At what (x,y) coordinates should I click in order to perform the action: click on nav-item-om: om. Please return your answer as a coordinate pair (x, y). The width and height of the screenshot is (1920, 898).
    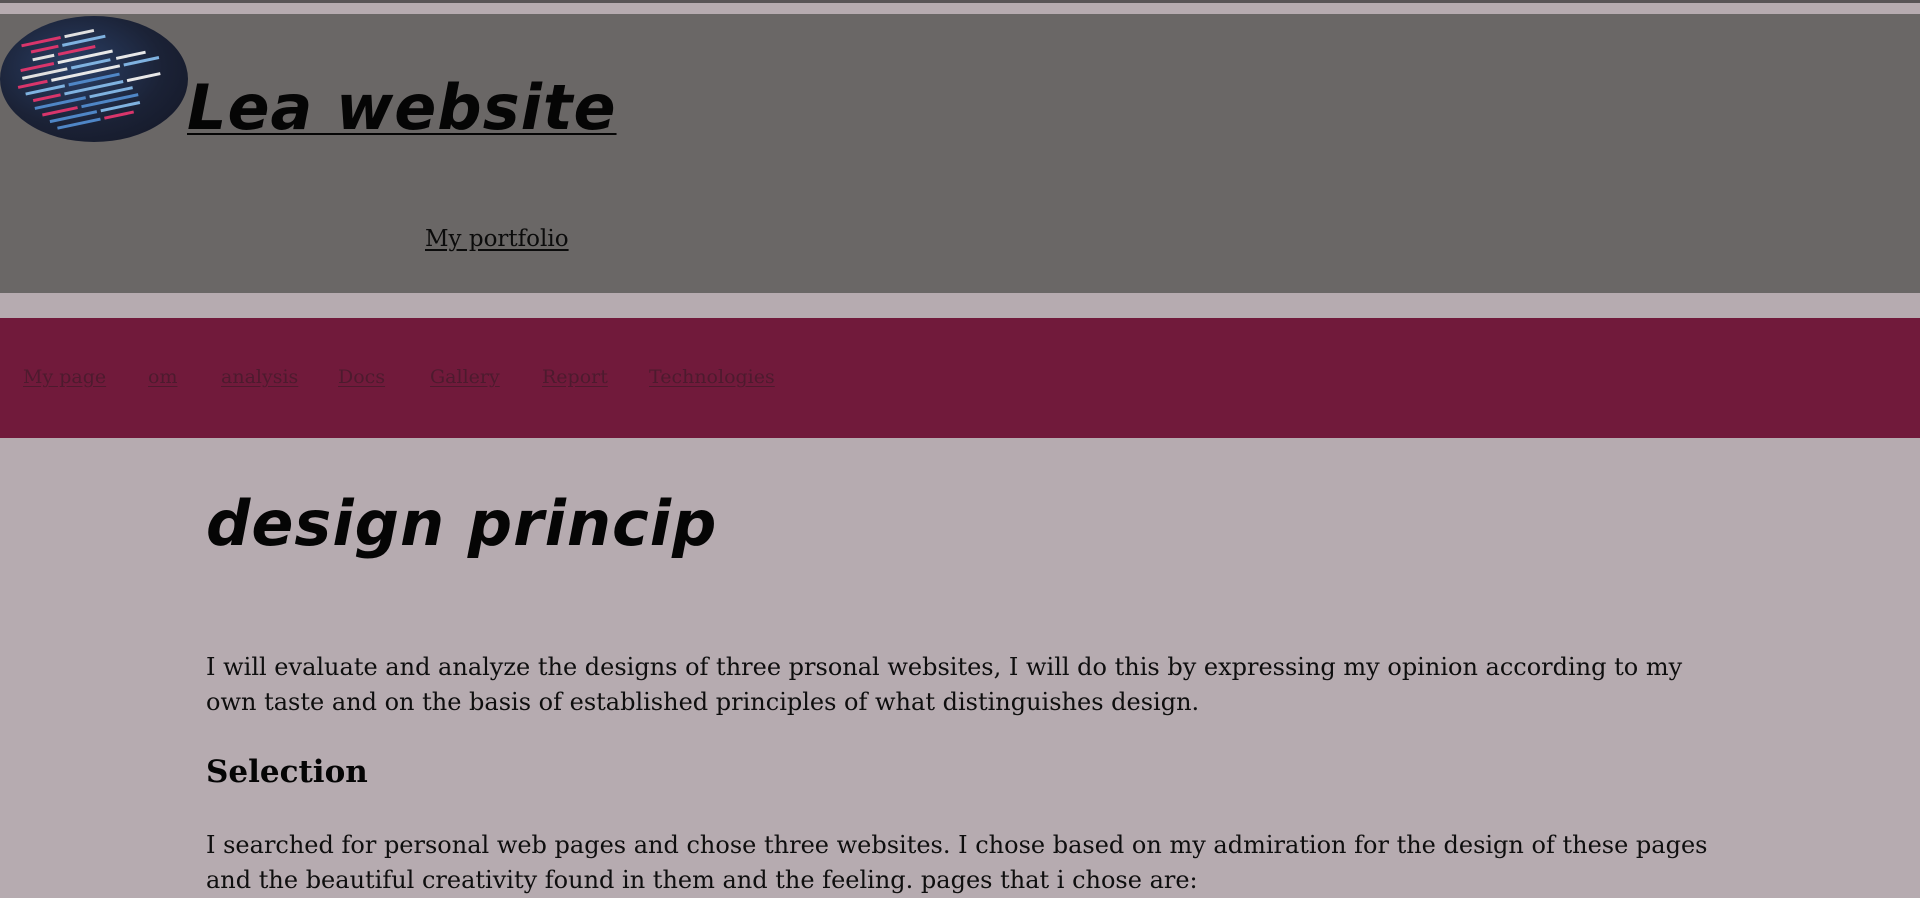
    Looking at the image, I should click on (162, 377).